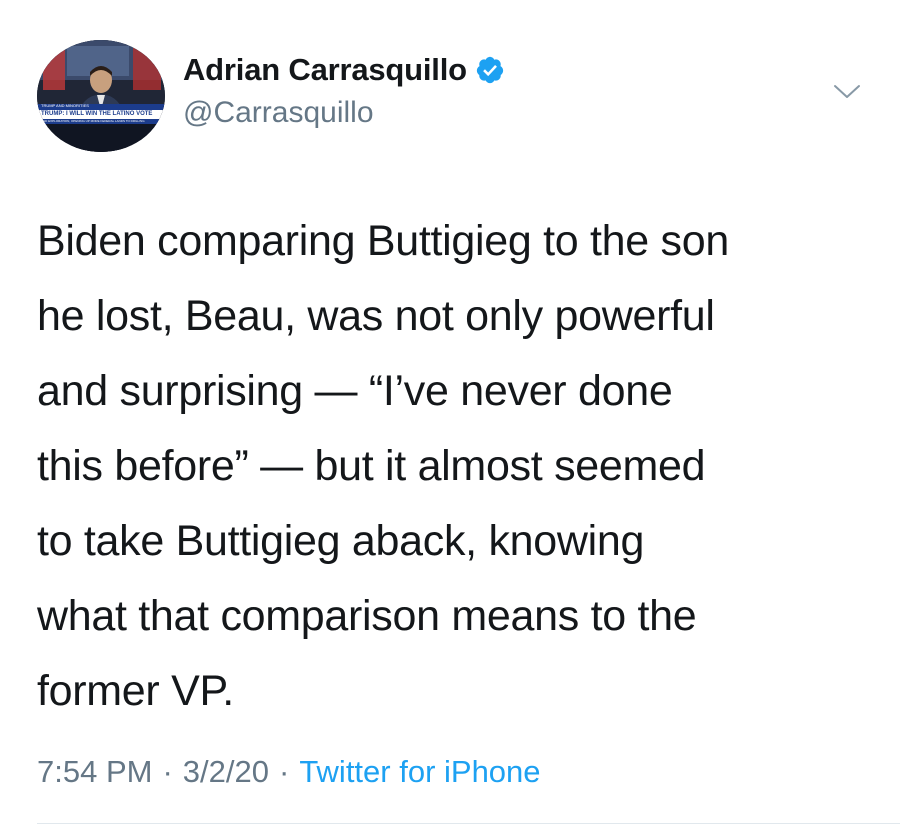  I want to click on avatar-image, so click(101, 96).